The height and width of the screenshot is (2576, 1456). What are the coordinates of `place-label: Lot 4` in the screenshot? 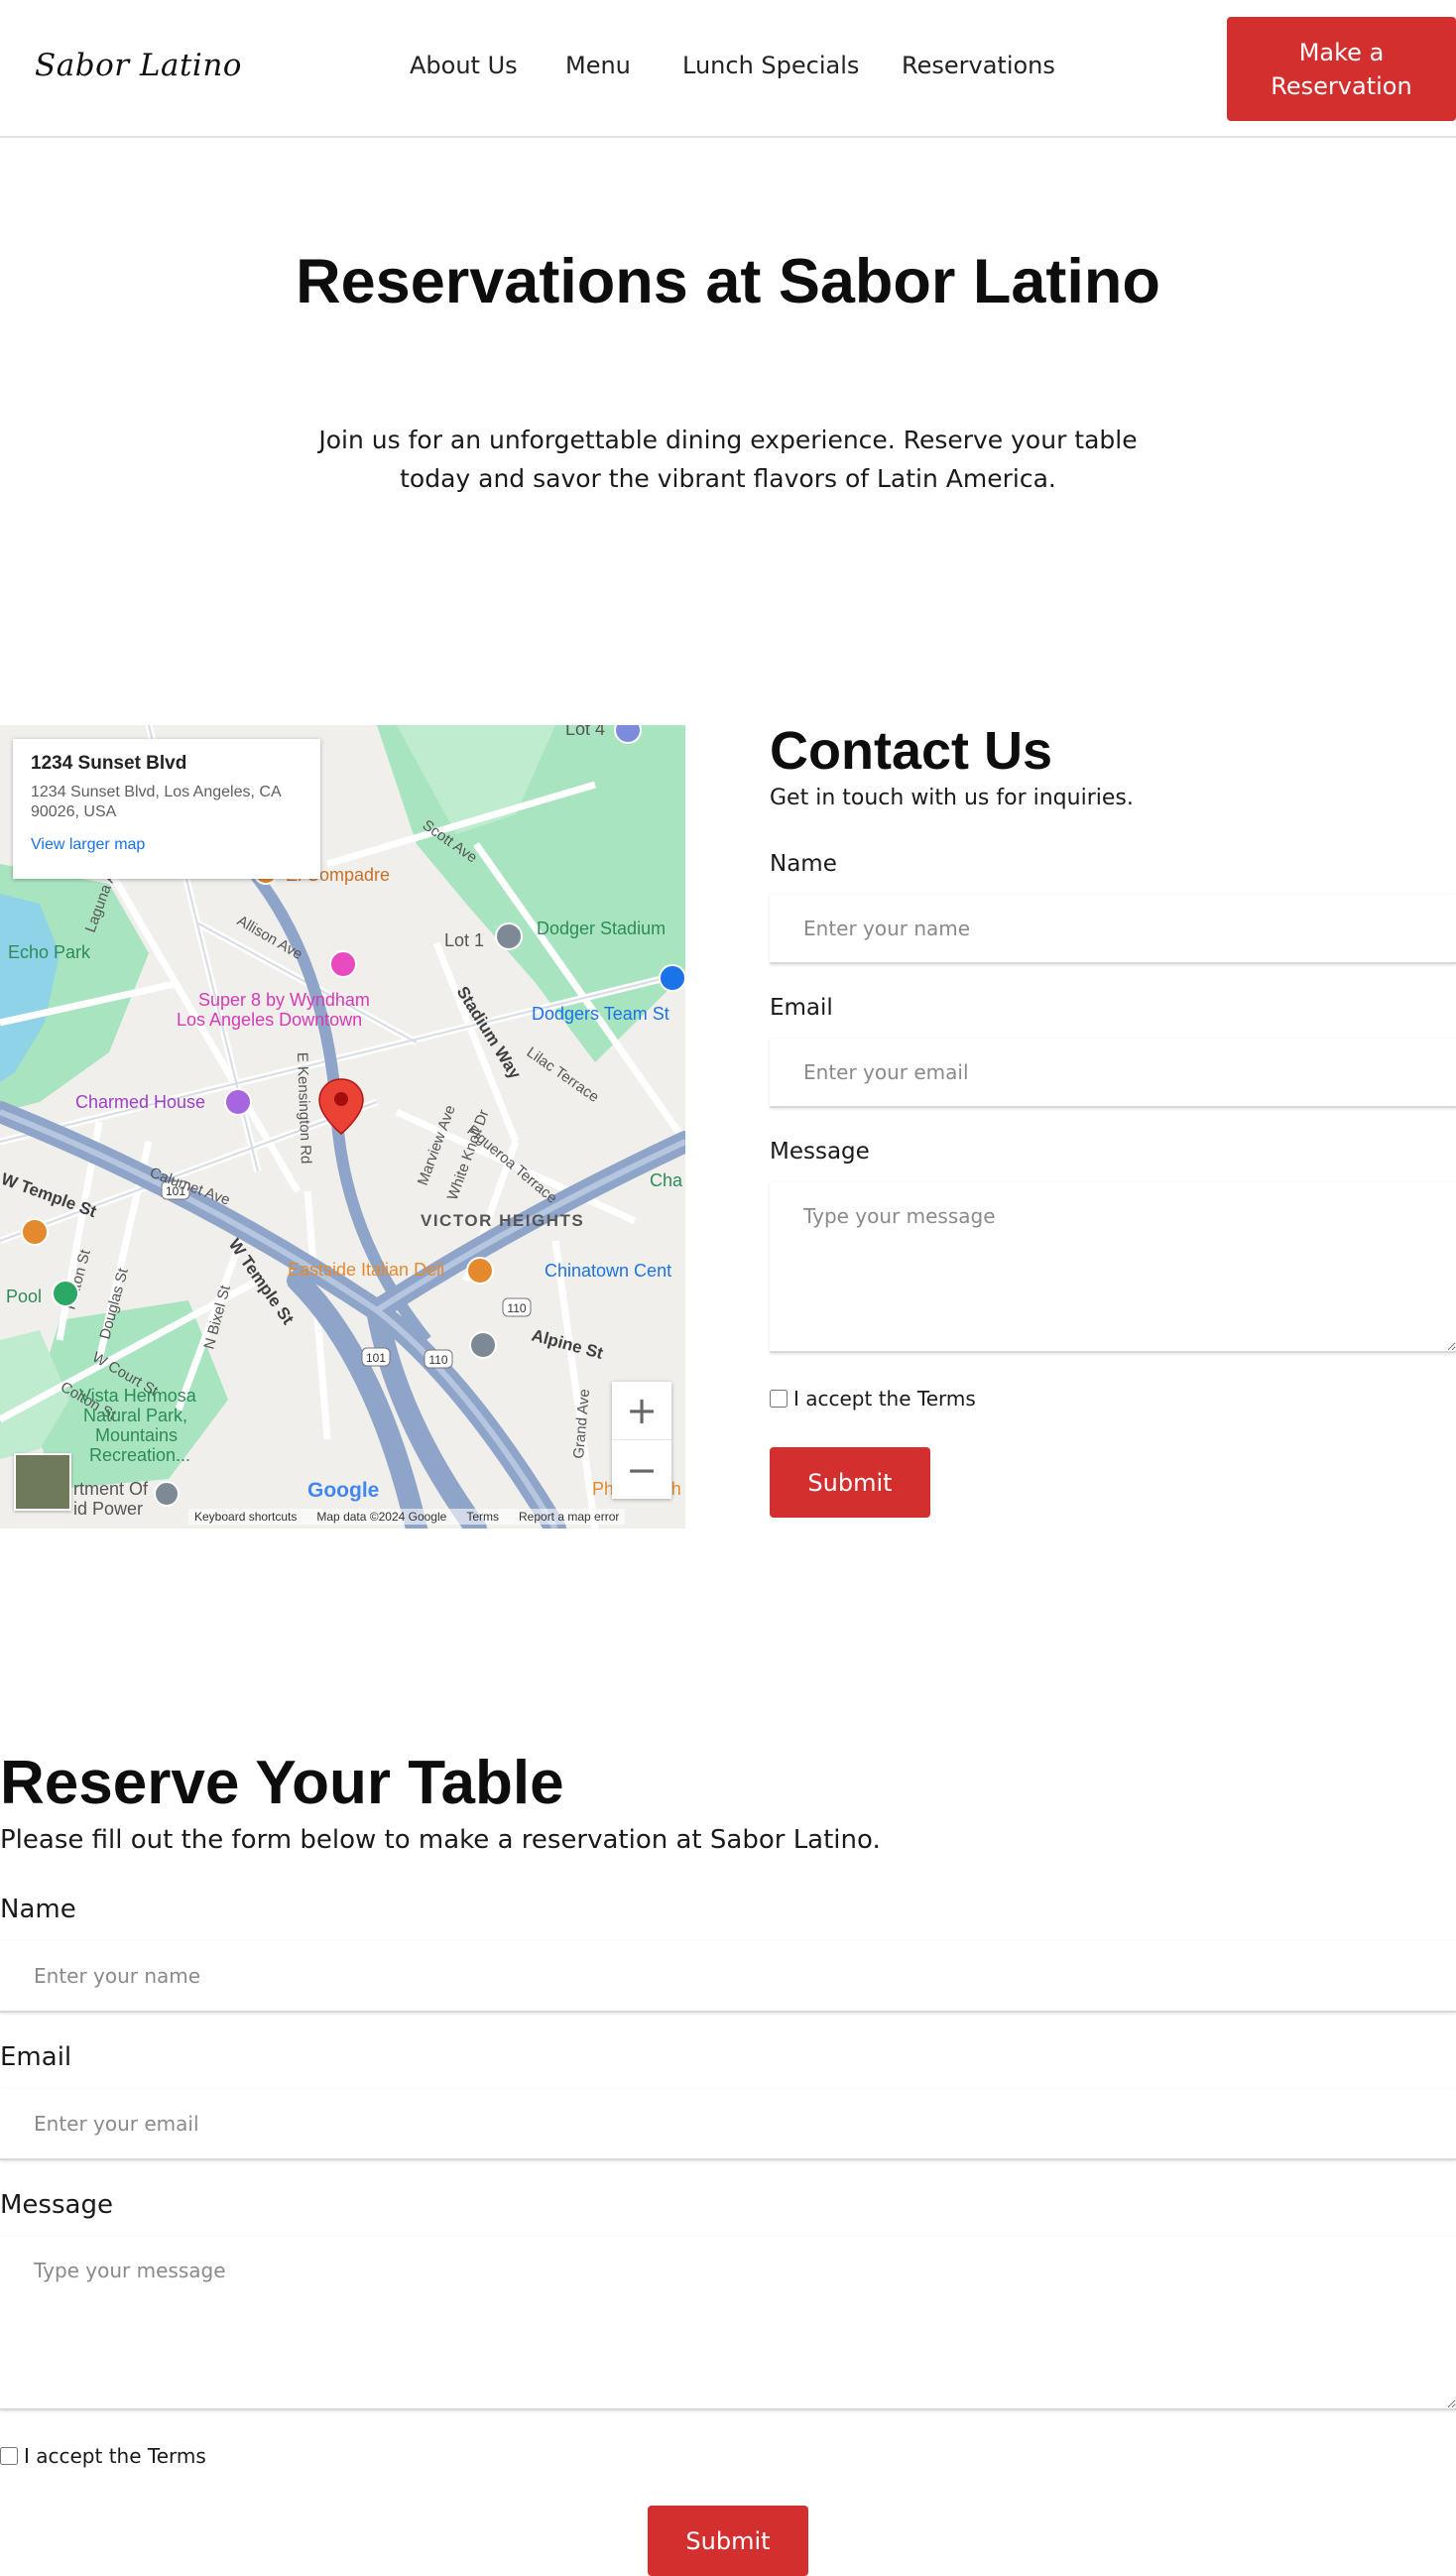 It's located at (585, 732).